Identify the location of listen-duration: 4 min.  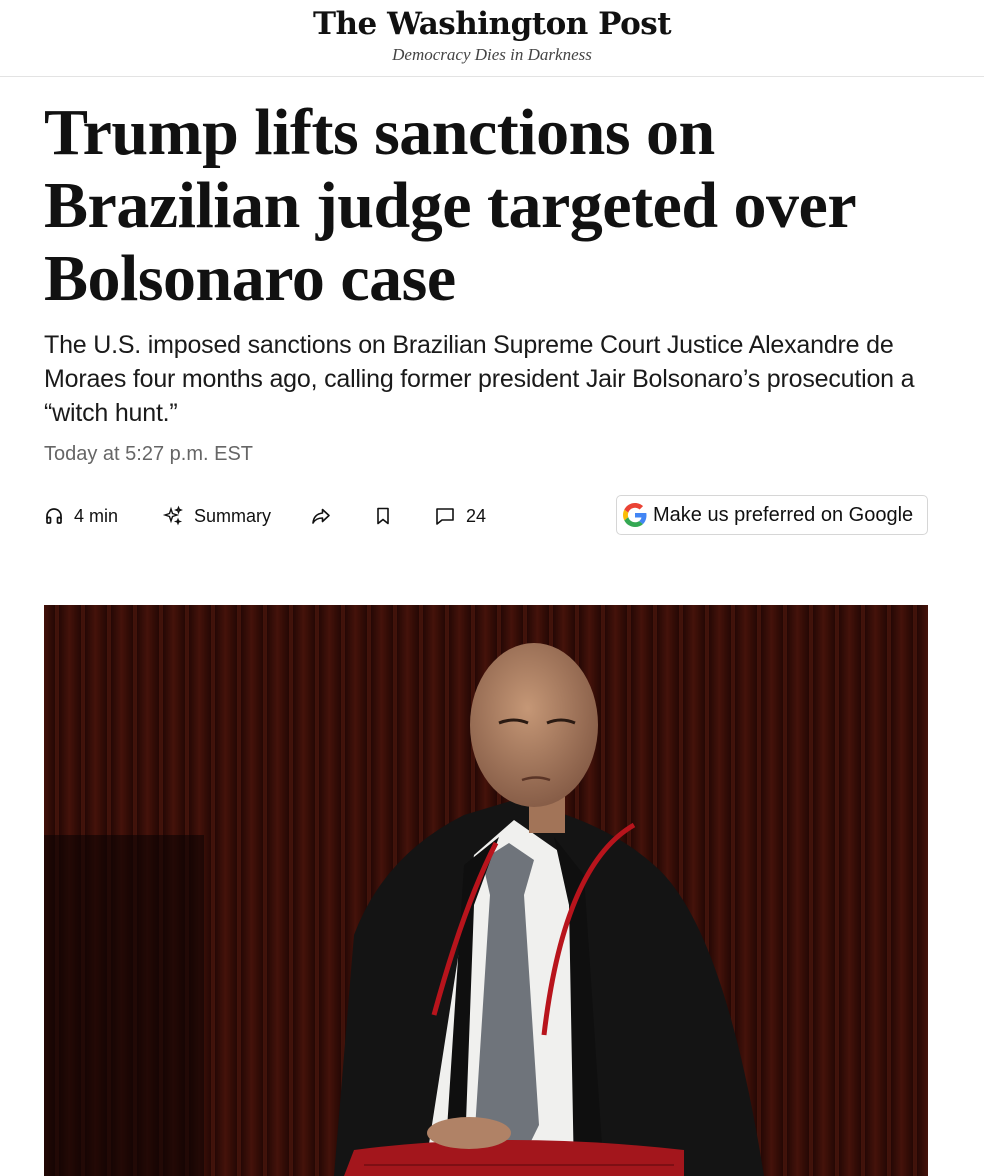
(96, 515).